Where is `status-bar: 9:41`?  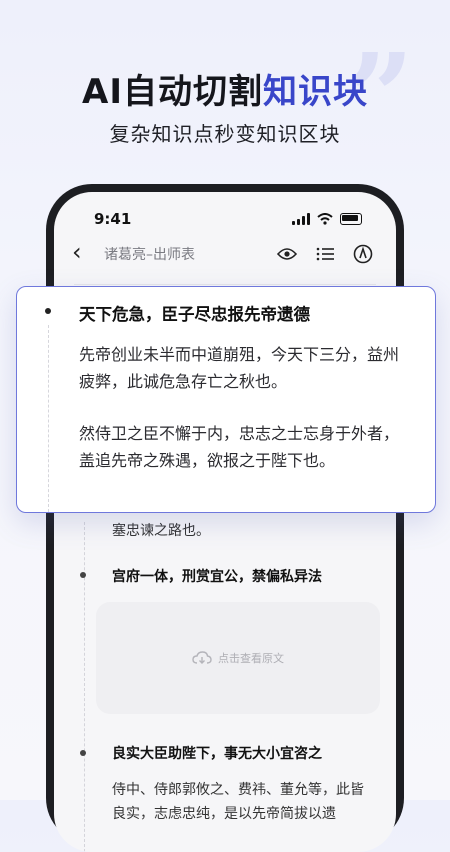
status-bar: 9:41 is located at coordinates (225, 221).